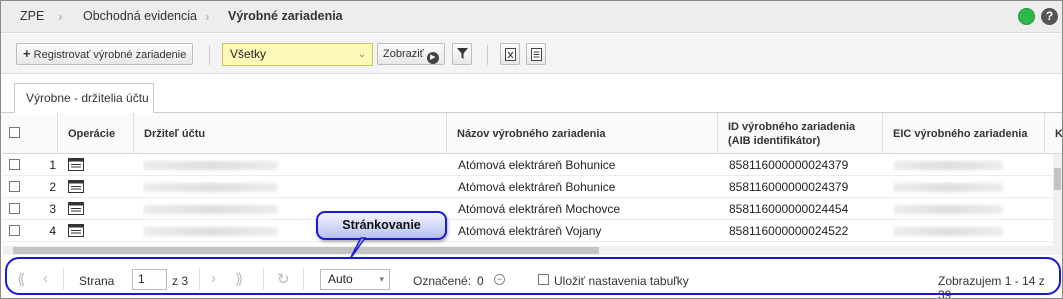  Describe the element at coordinates (621, 281) in the screenshot. I see `save-table-settings-label: Uložiť nastavenia tabuľky` at that location.